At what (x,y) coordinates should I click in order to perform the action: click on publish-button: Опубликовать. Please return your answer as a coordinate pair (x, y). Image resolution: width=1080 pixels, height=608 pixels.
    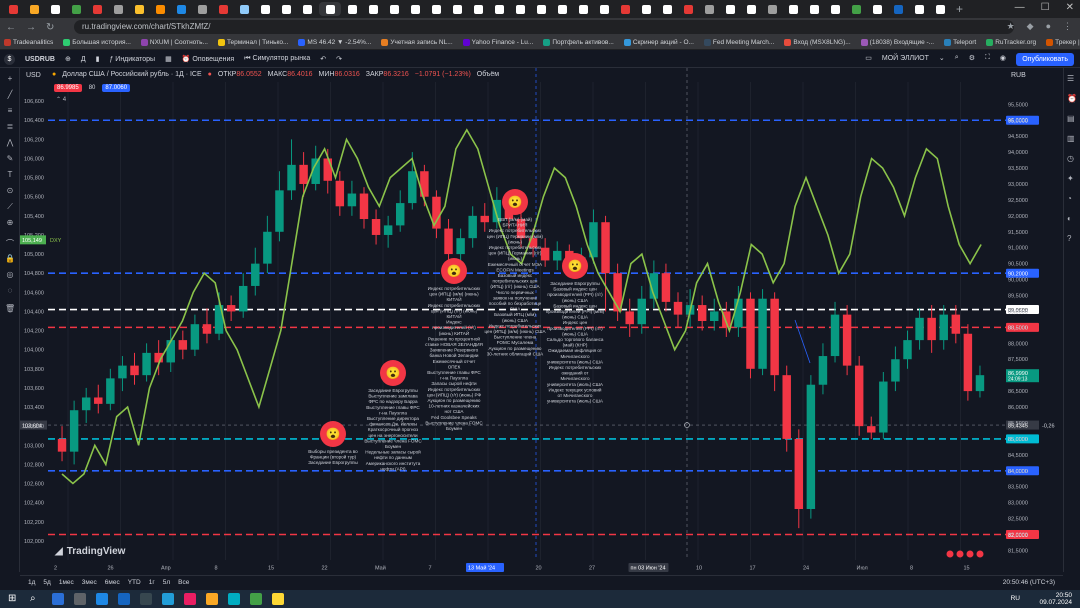
    Looking at the image, I should click on (1045, 59).